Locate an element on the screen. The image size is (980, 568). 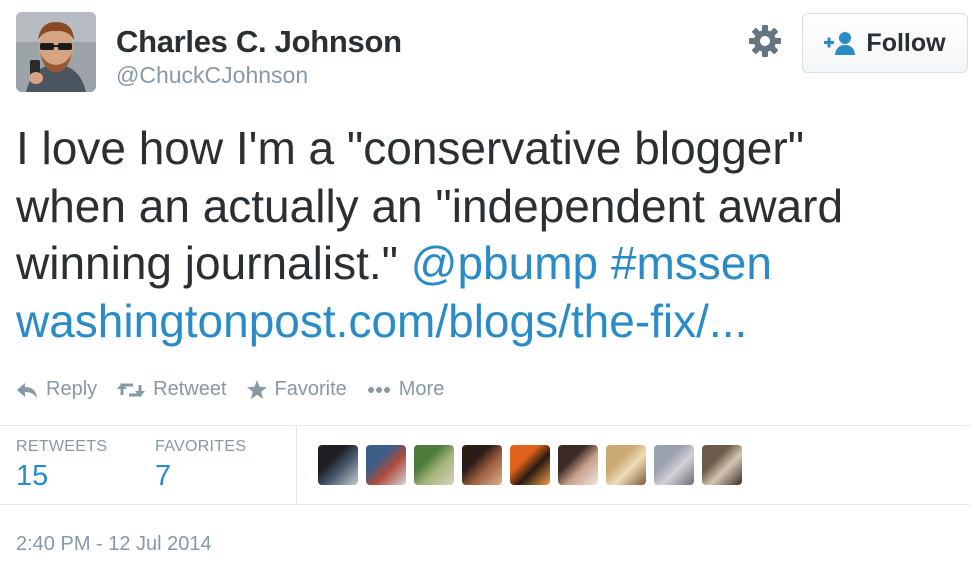
reply-label: Reply is located at coordinates (72, 389).